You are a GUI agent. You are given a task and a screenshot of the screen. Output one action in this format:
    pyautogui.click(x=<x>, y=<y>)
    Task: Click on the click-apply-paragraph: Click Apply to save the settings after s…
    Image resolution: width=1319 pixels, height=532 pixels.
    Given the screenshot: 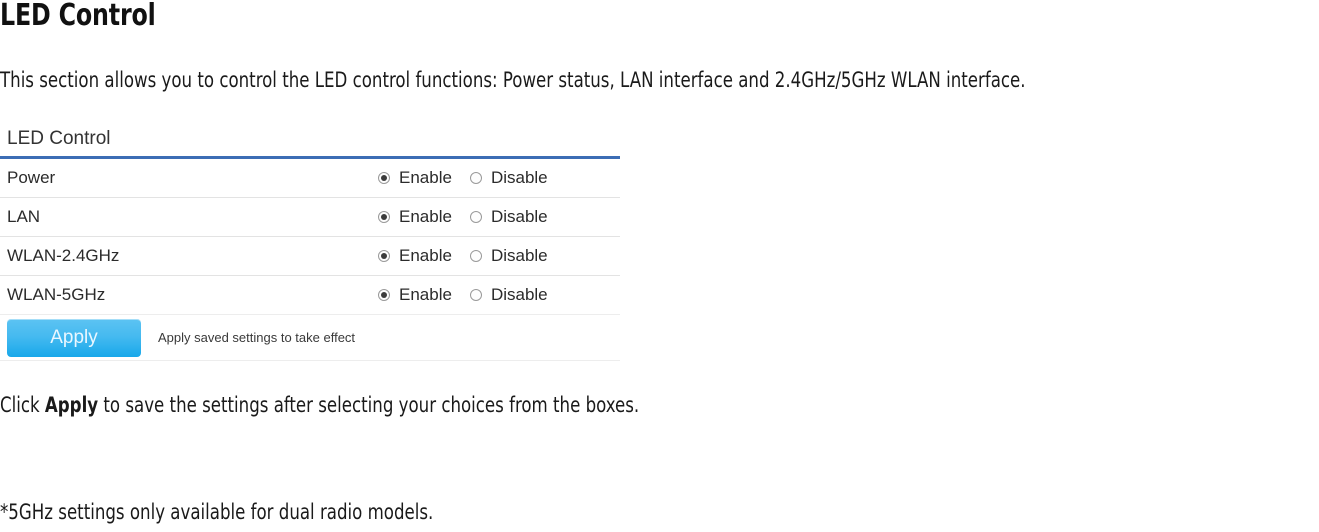 What is the action you would take?
    pyautogui.click(x=320, y=405)
    